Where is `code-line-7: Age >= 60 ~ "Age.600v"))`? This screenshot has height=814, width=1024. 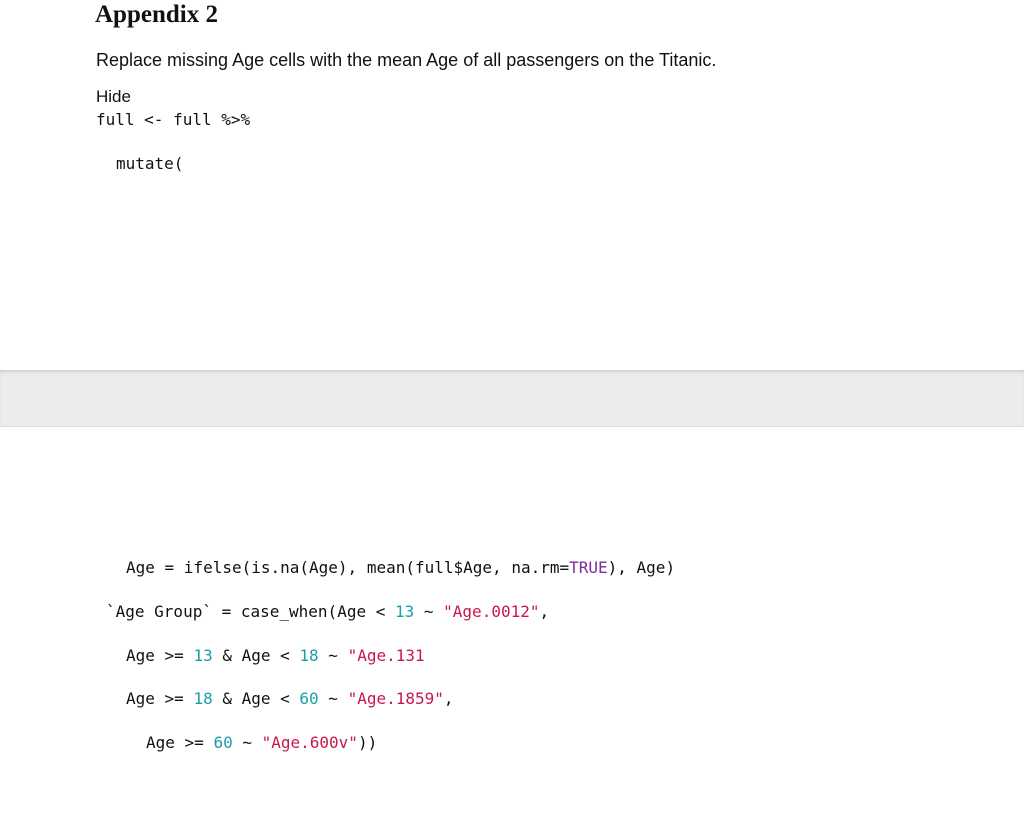 code-line-7: Age >= 60 ~ "Age.600v")) is located at coordinates (261, 743).